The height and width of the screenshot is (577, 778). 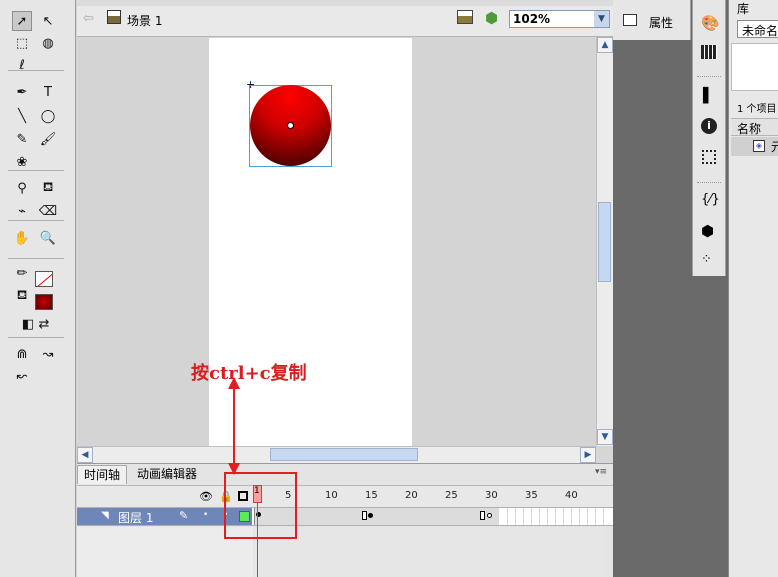 What do you see at coordinates (234, 426) in the screenshot?
I see `annotation-arrow-icon` at bounding box center [234, 426].